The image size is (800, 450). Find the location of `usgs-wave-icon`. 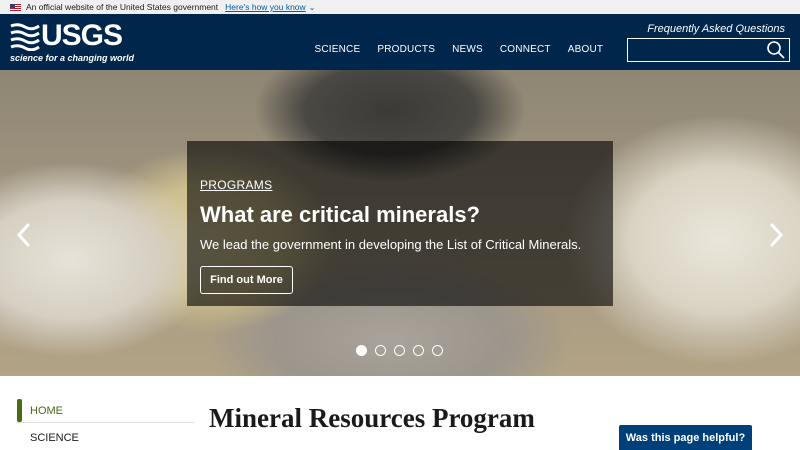

usgs-wave-icon is located at coordinates (25, 37).